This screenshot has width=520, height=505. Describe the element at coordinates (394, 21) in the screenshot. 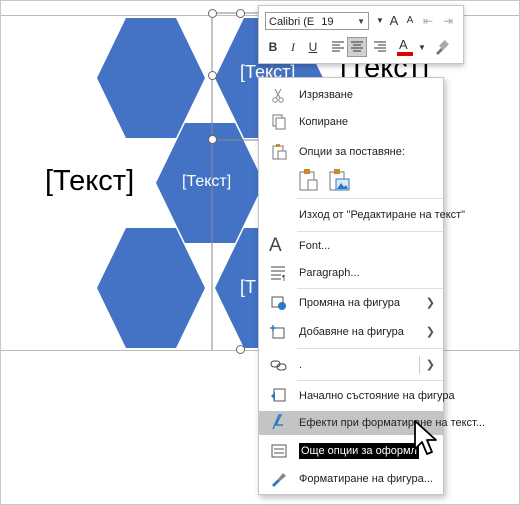

I see `grow-font-button: A` at that location.